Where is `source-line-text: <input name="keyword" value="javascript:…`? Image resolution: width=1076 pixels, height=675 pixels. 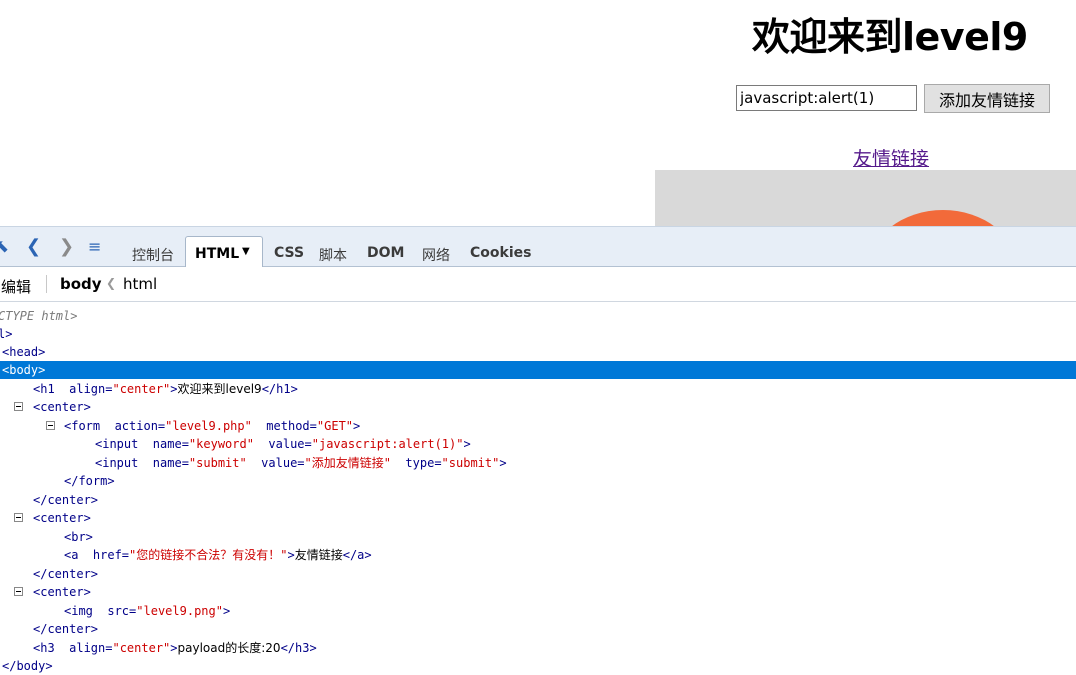
source-line-text: <input name="keyword" value="javascript:… is located at coordinates (283, 444).